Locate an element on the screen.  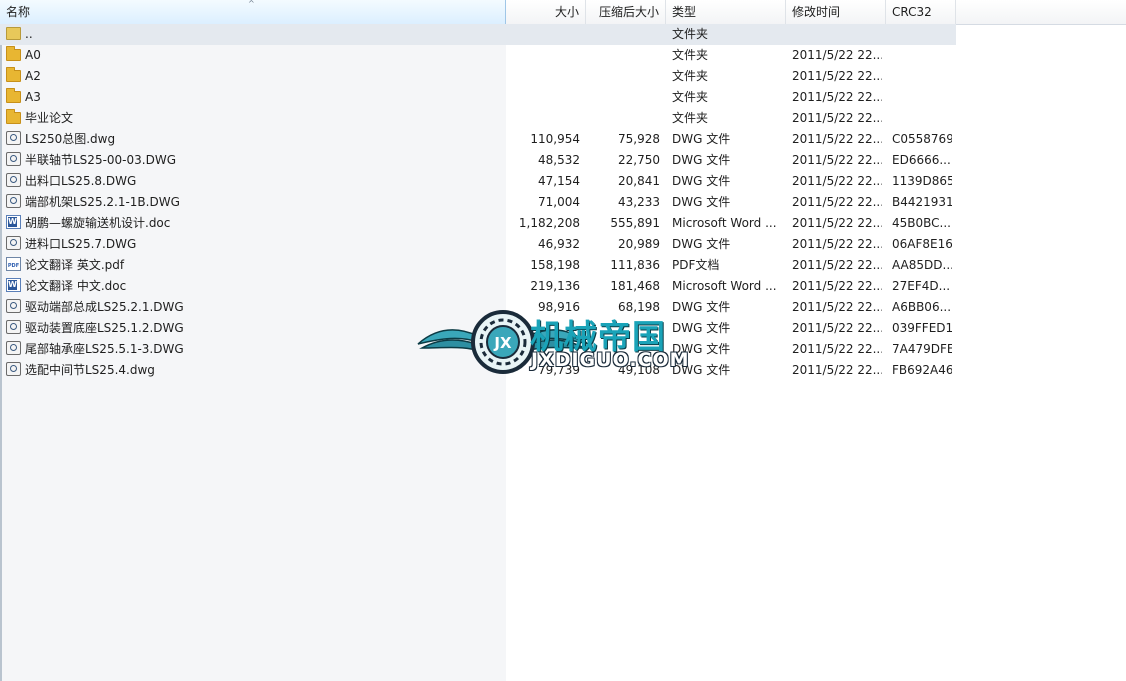
folder-up-icon is located at coordinates (13, 33).